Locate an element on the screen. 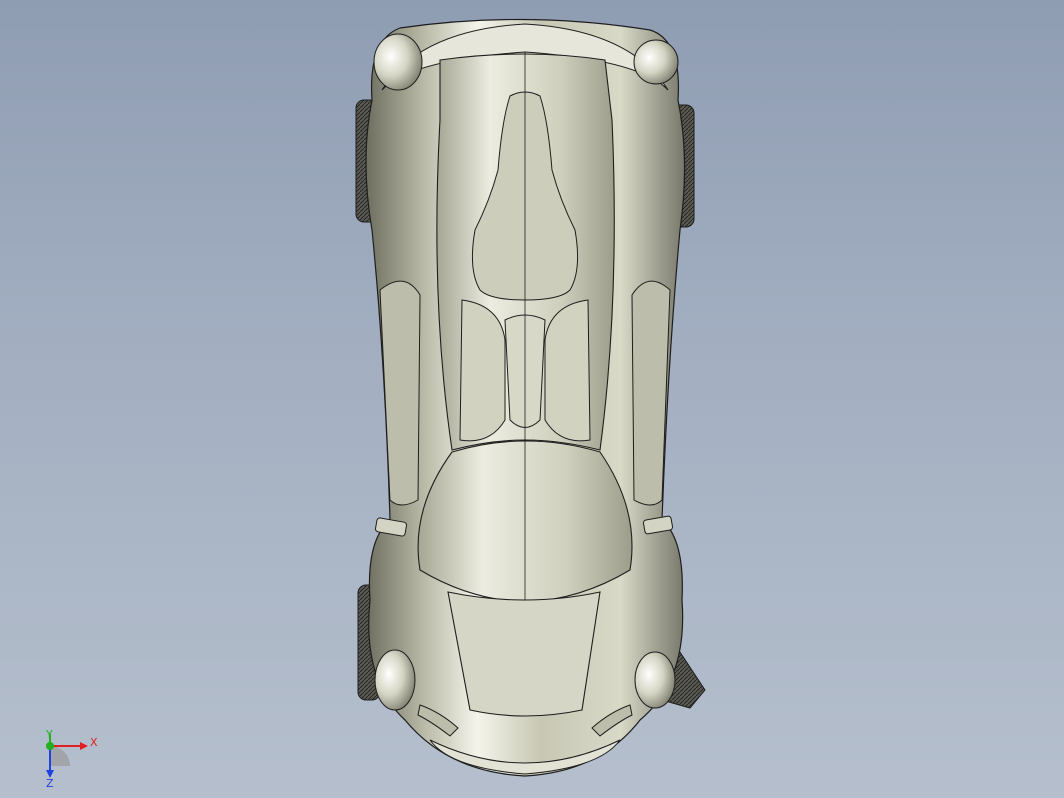 The width and height of the screenshot is (1064, 798). x-axis-label: X is located at coordinates (94, 742).